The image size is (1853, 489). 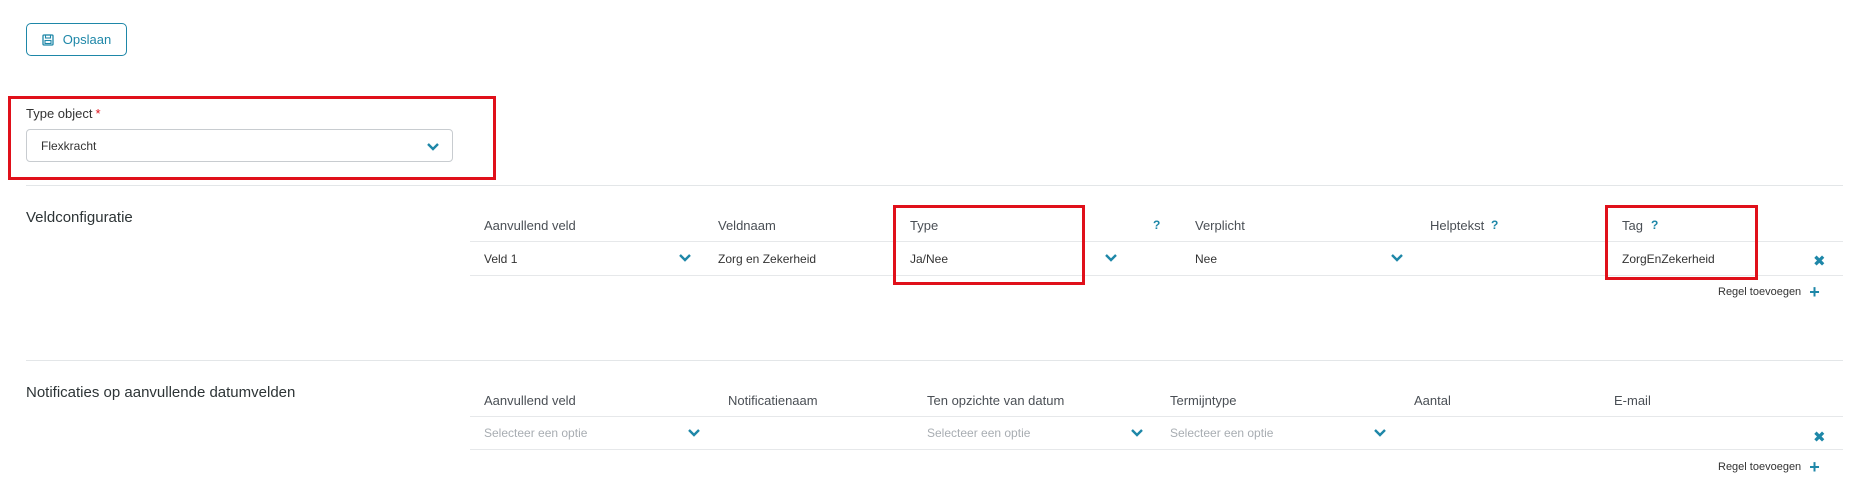 I want to click on col-header-ten-opzichte-van-datum: Ten opzichte van datum, so click(x=996, y=400).